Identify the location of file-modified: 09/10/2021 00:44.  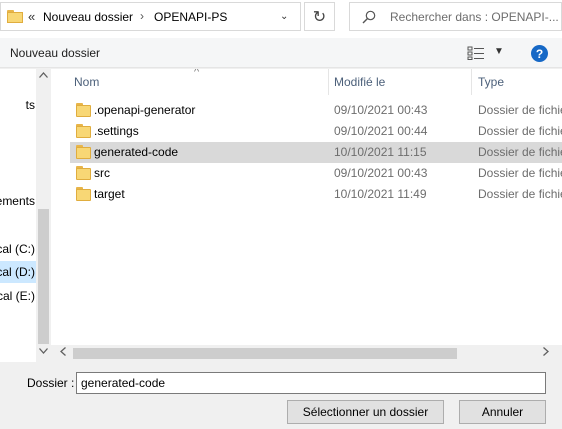
(381, 131).